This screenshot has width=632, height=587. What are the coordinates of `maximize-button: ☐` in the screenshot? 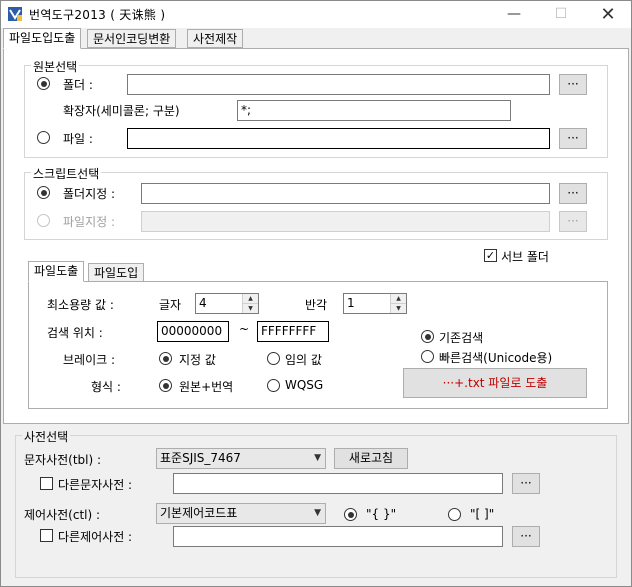 It's located at (561, 14).